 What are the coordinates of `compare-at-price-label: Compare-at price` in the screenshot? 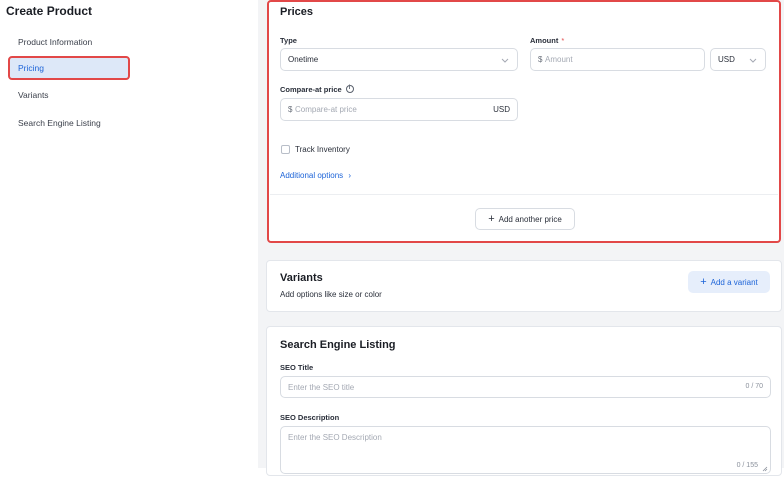 It's located at (317, 89).